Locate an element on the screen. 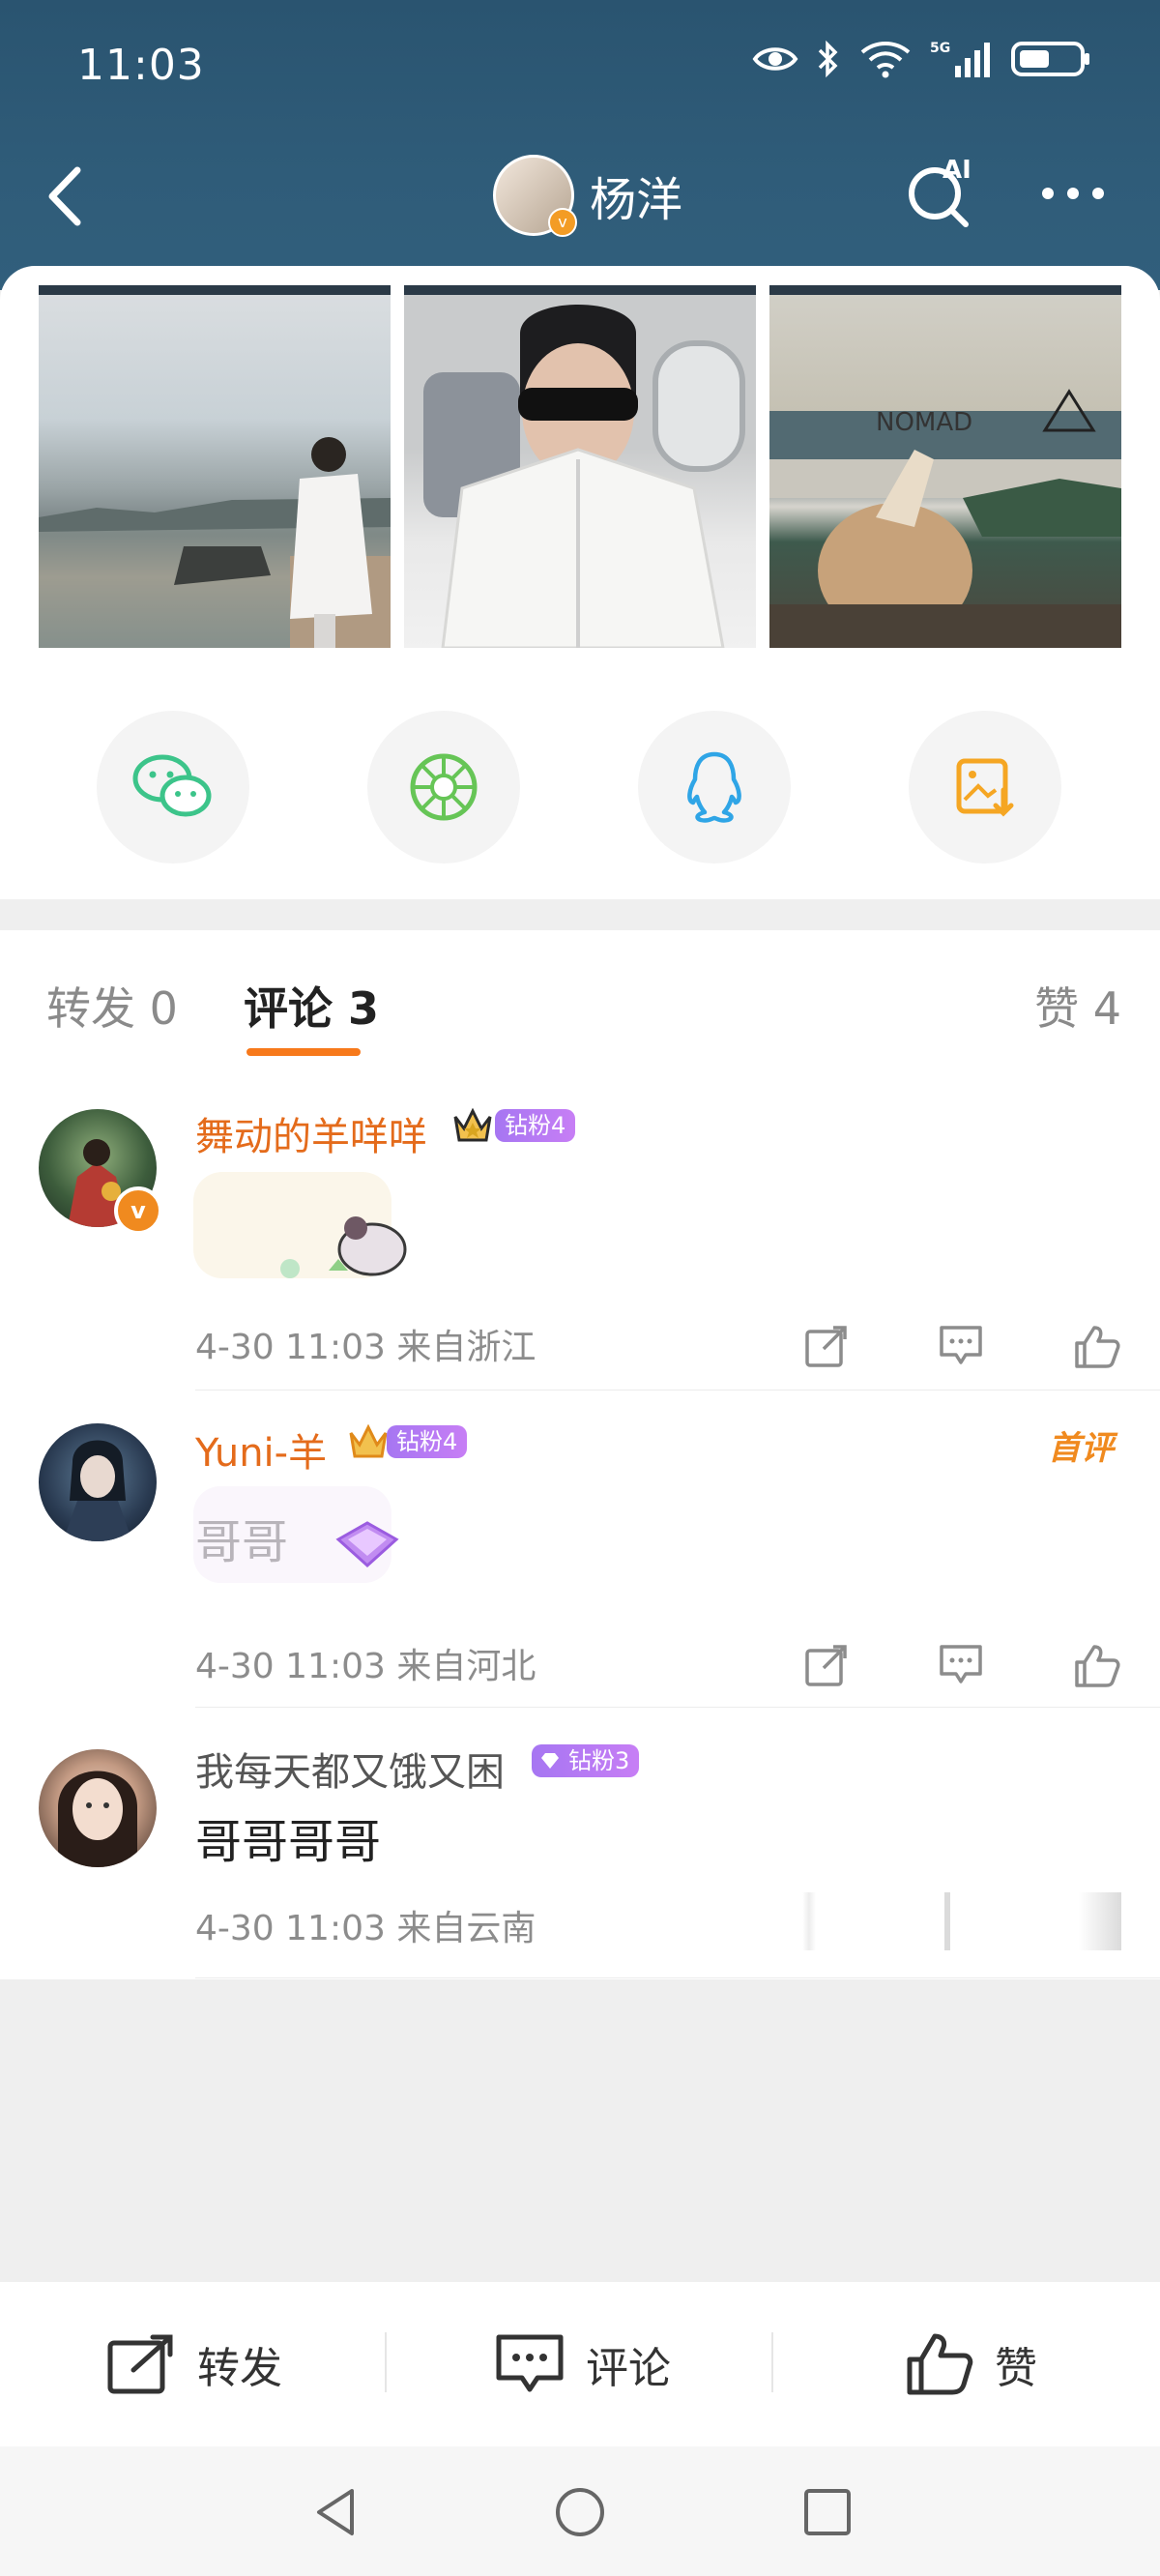 The image size is (1160, 2576). share-moments-button is located at coordinates (443, 787).